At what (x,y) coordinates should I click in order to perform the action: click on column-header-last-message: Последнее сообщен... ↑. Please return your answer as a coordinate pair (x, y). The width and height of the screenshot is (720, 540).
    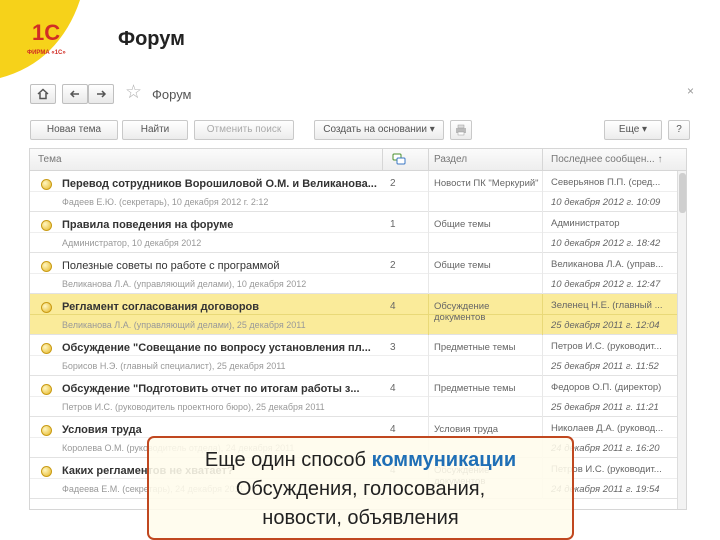
    Looking at the image, I should click on (606, 159).